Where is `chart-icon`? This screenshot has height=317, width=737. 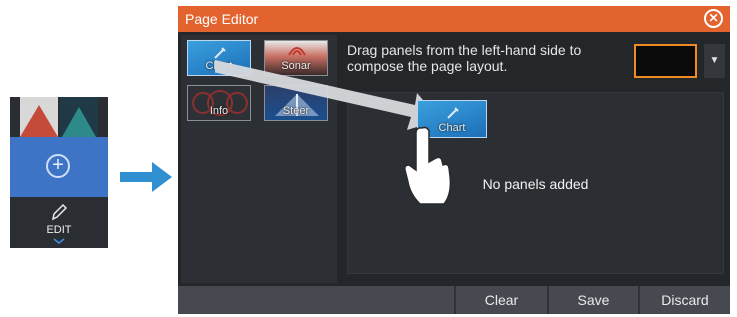
chart-icon is located at coordinates (453, 113).